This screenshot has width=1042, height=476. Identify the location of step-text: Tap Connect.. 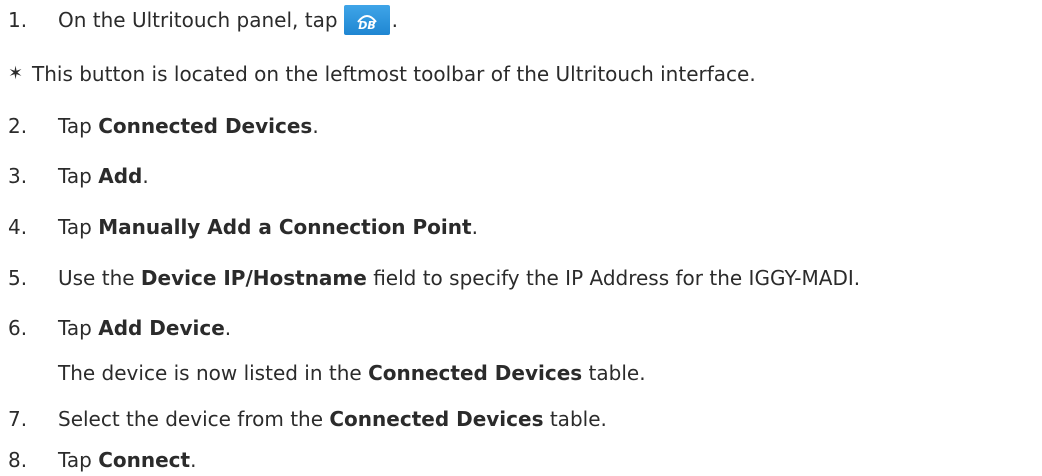
(127, 460).